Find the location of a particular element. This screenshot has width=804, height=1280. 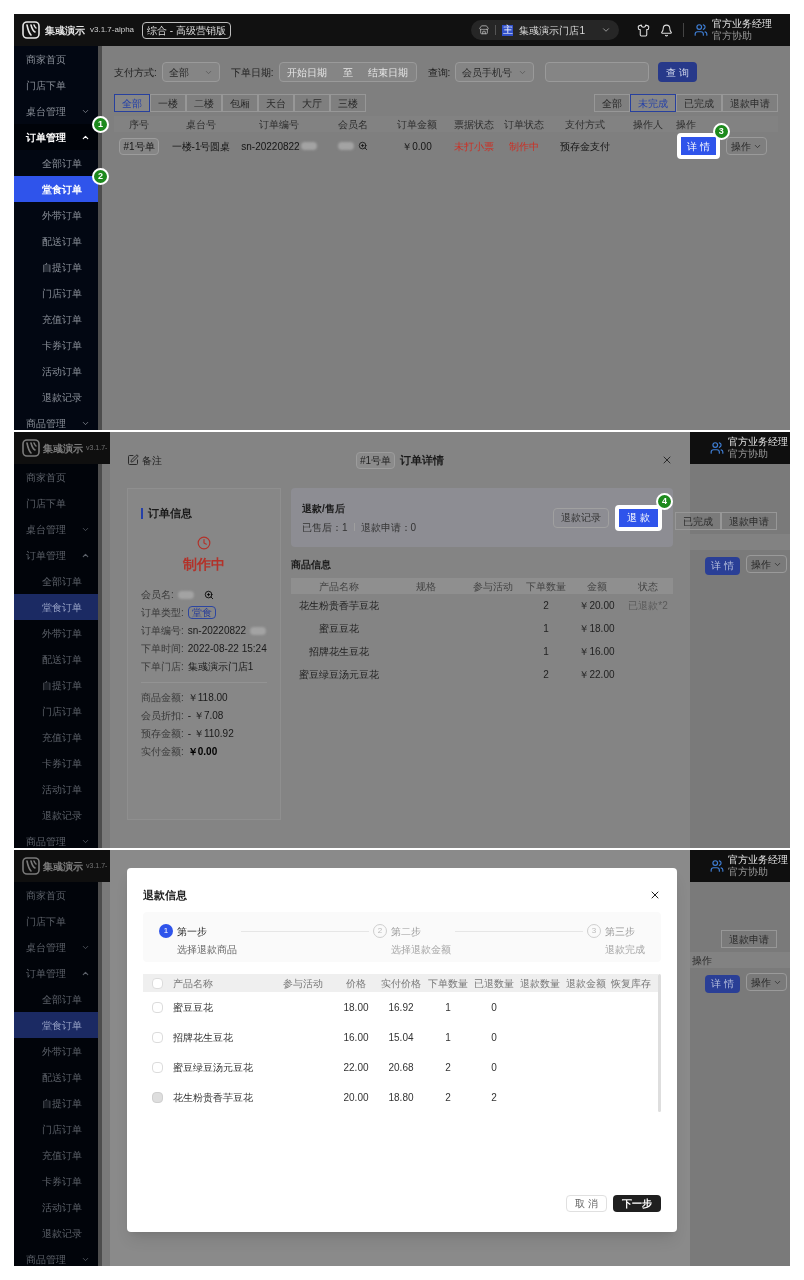

date-range-field: 开始日期 至 结束日期 is located at coordinates (347, 72).